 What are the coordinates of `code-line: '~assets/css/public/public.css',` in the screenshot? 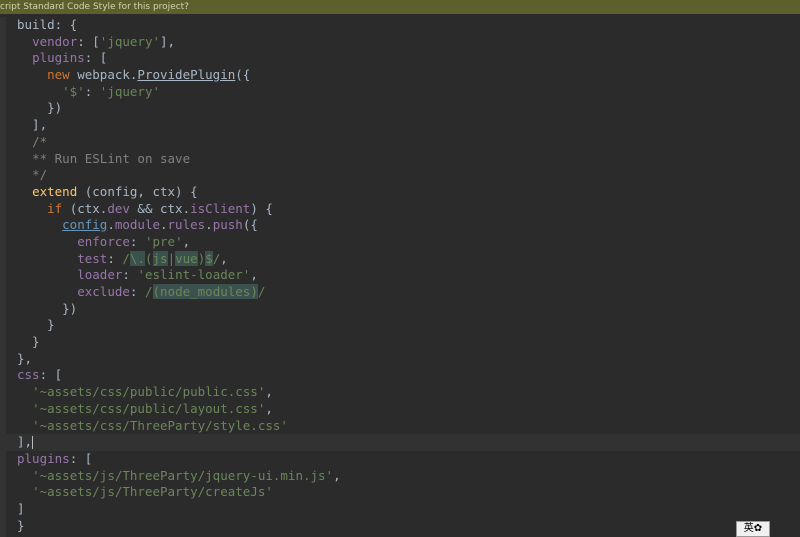 It's located at (152, 392).